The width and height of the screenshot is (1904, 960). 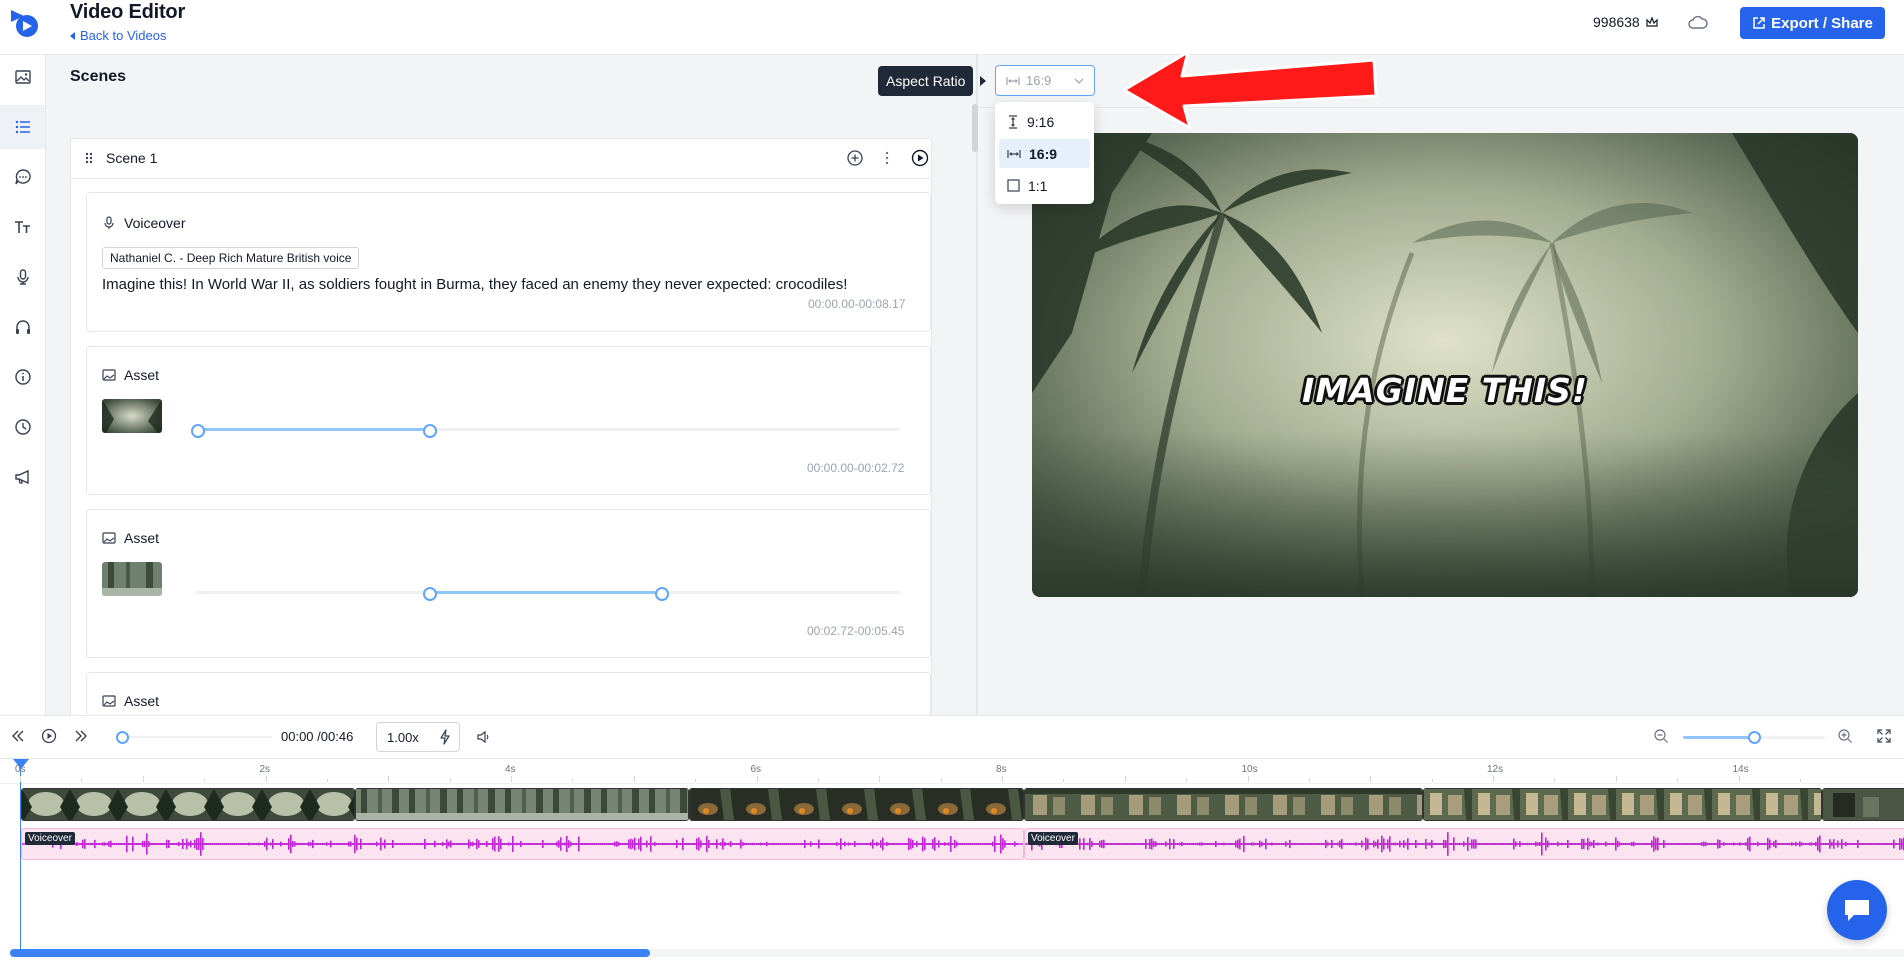 I want to click on timeline-ruler, so click(x=952, y=771).